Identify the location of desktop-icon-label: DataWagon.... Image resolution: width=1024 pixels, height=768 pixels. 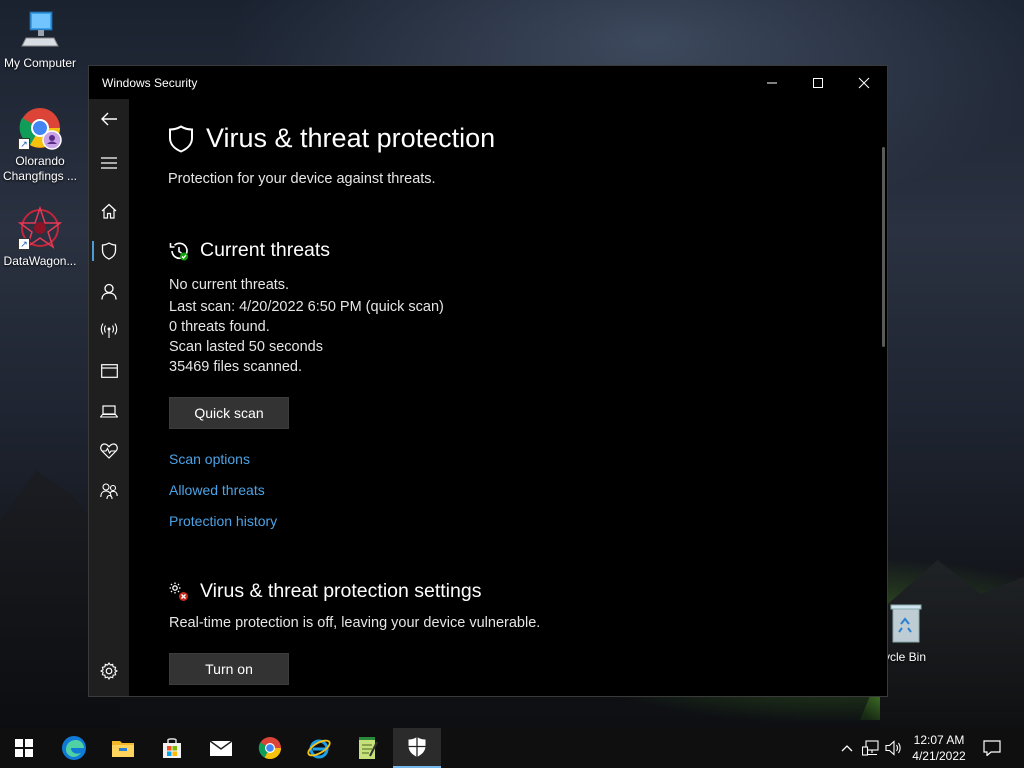
(40, 261).